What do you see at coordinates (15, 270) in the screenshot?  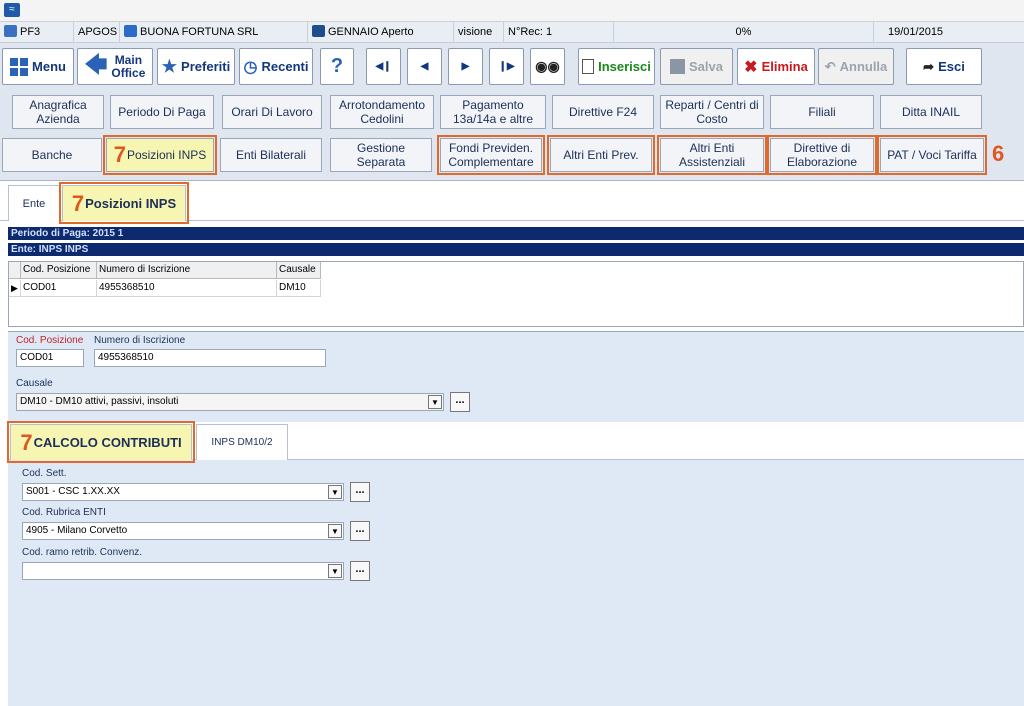 I see `grid-row-indicator-header` at bounding box center [15, 270].